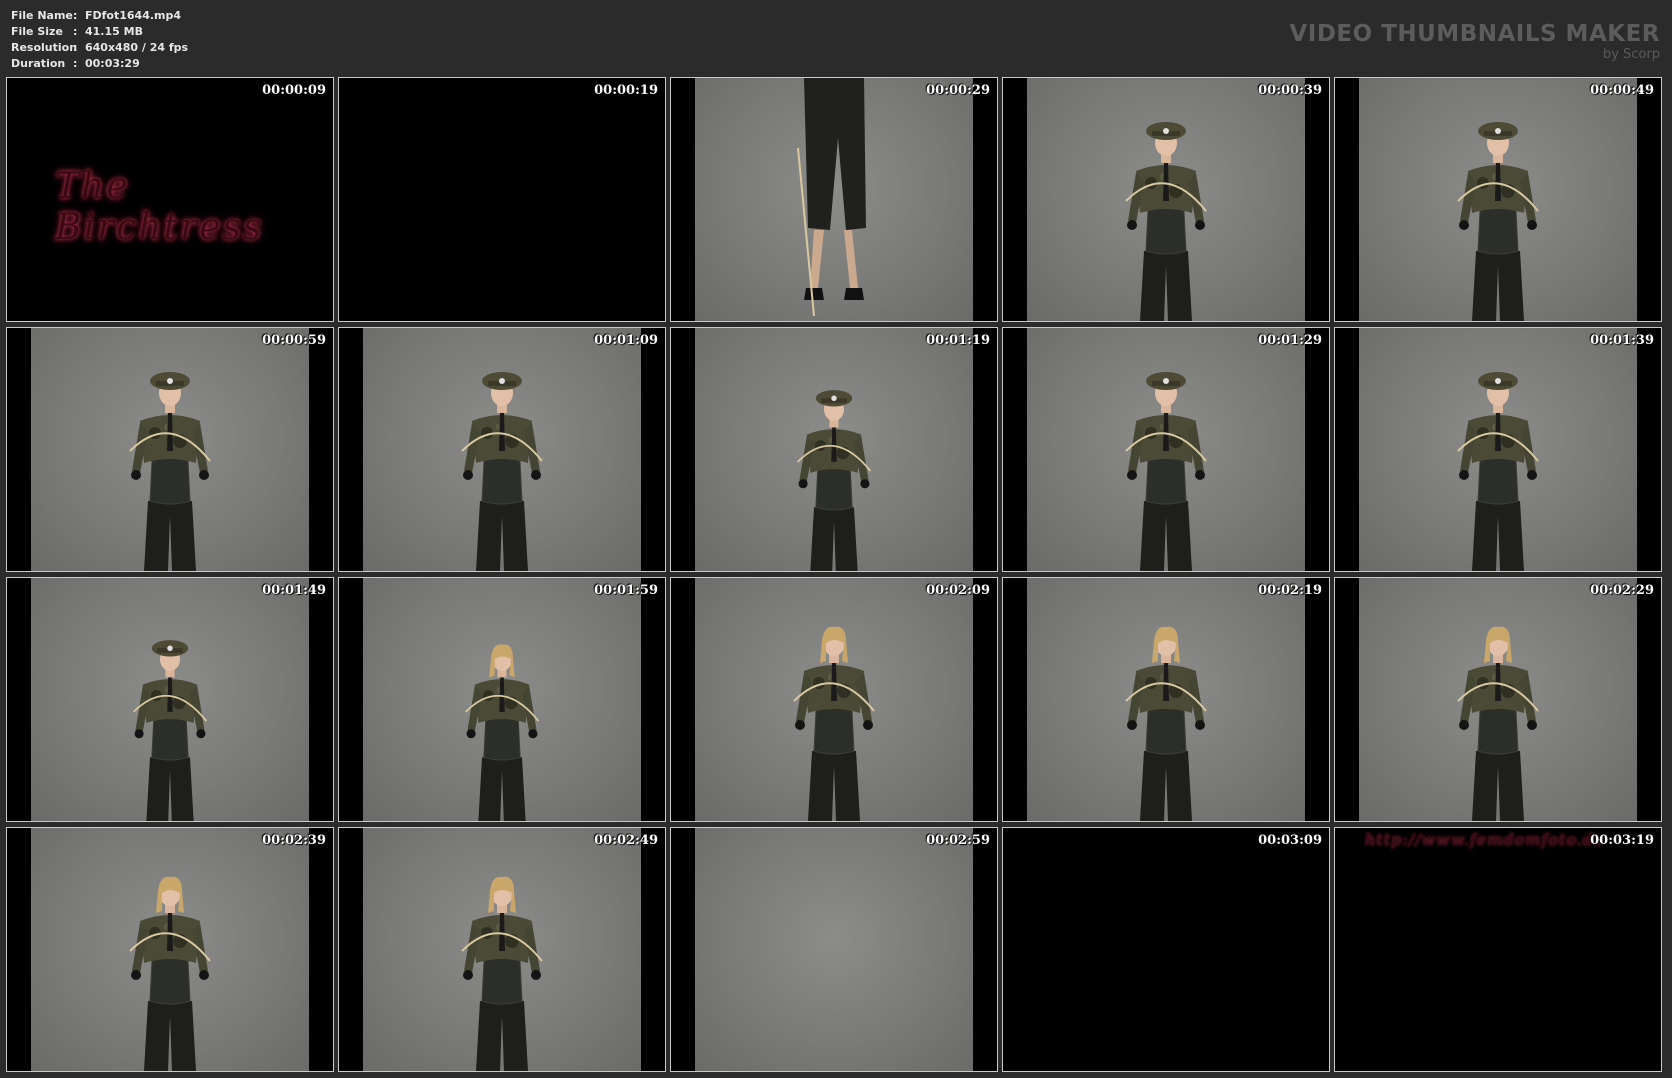  What do you see at coordinates (1474, 34) in the screenshot?
I see `watermark-title: VIDEO THUMBNAILS MAKER` at bounding box center [1474, 34].